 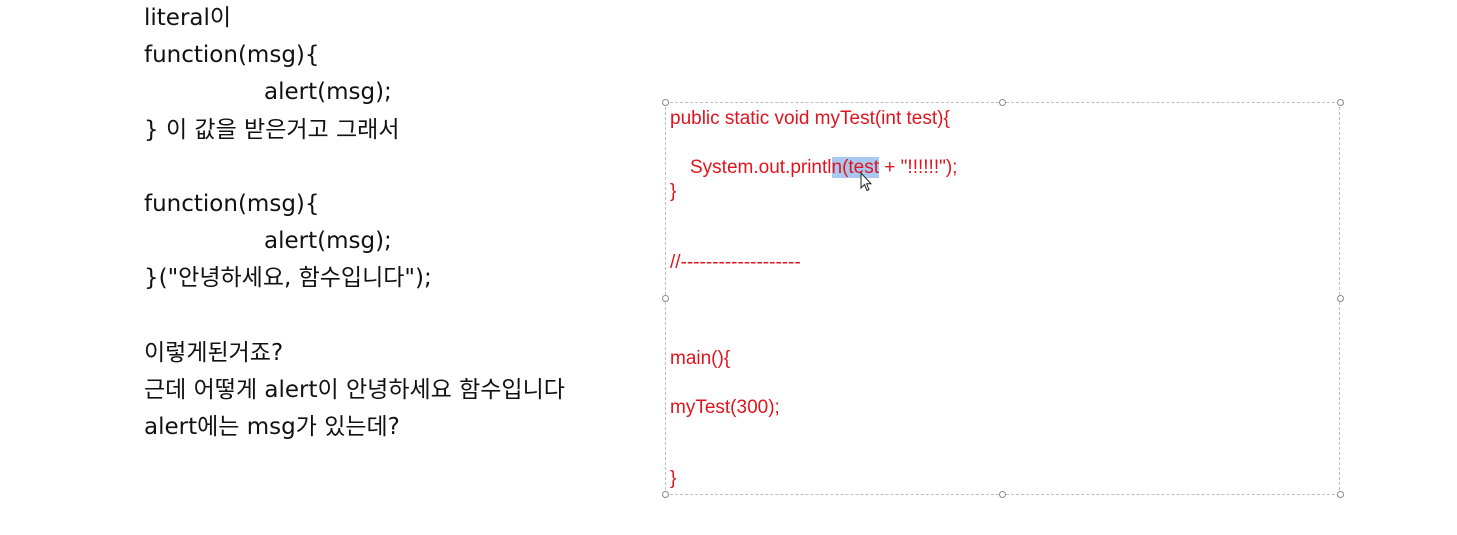 What do you see at coordinates (725, 408) in the screenshot?
I see `code-line: myTest(300);` at bounding box center [725, 408].